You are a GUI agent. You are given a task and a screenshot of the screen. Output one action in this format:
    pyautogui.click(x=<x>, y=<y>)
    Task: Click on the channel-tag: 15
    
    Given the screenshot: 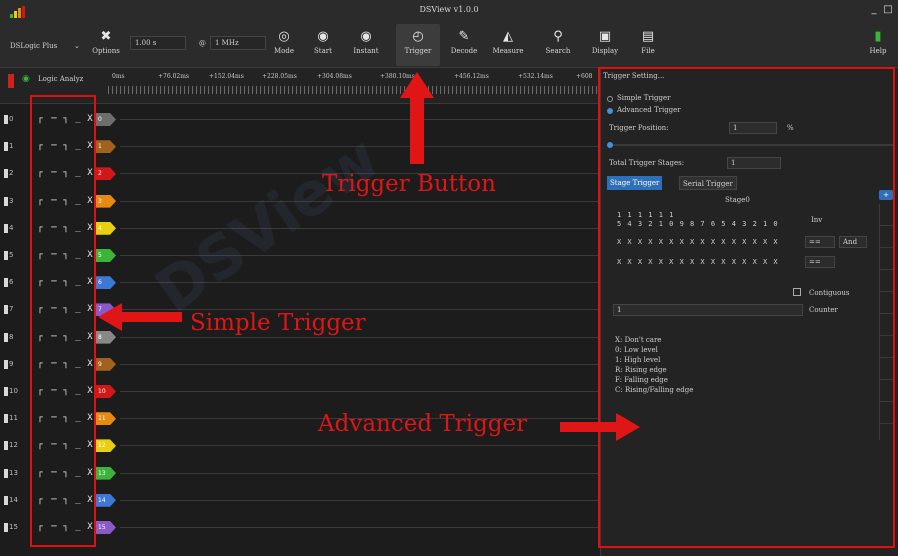 What is the action you would take?
    pyautogui.click(x=106, y=527)
    